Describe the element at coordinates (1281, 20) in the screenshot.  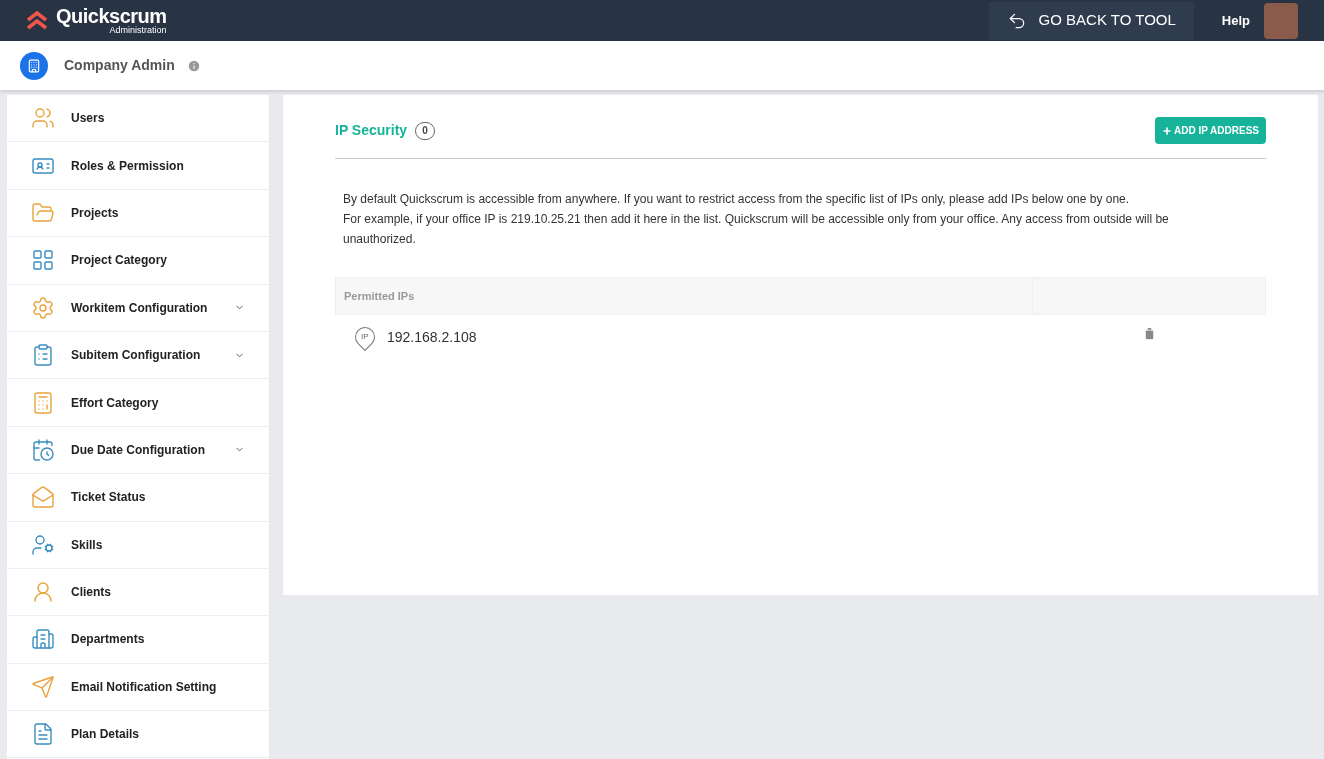
I see `avatar` at that location.